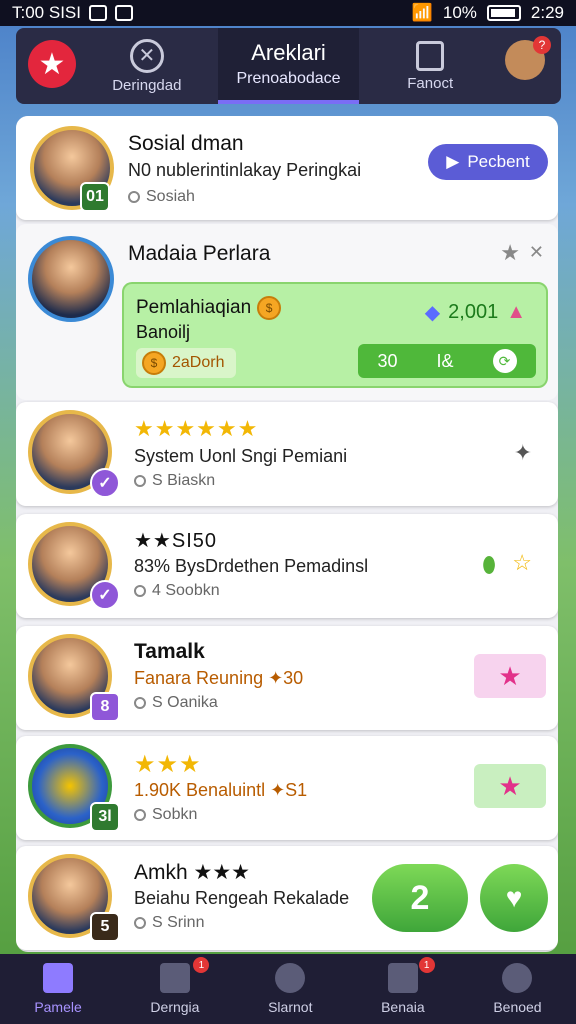 This screenshot has width=576, height=1024. What do you see at coordinates (221, 790) in the screenshot?
I see `player-desc: 1.90K Benaluintl ✦S1` at bounding box center [221, 790].